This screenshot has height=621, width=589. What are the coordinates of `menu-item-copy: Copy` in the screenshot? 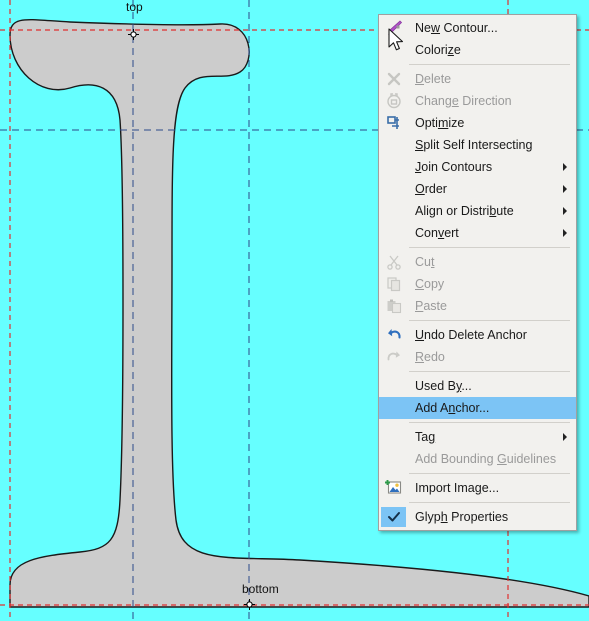 It's located at (477, 284).